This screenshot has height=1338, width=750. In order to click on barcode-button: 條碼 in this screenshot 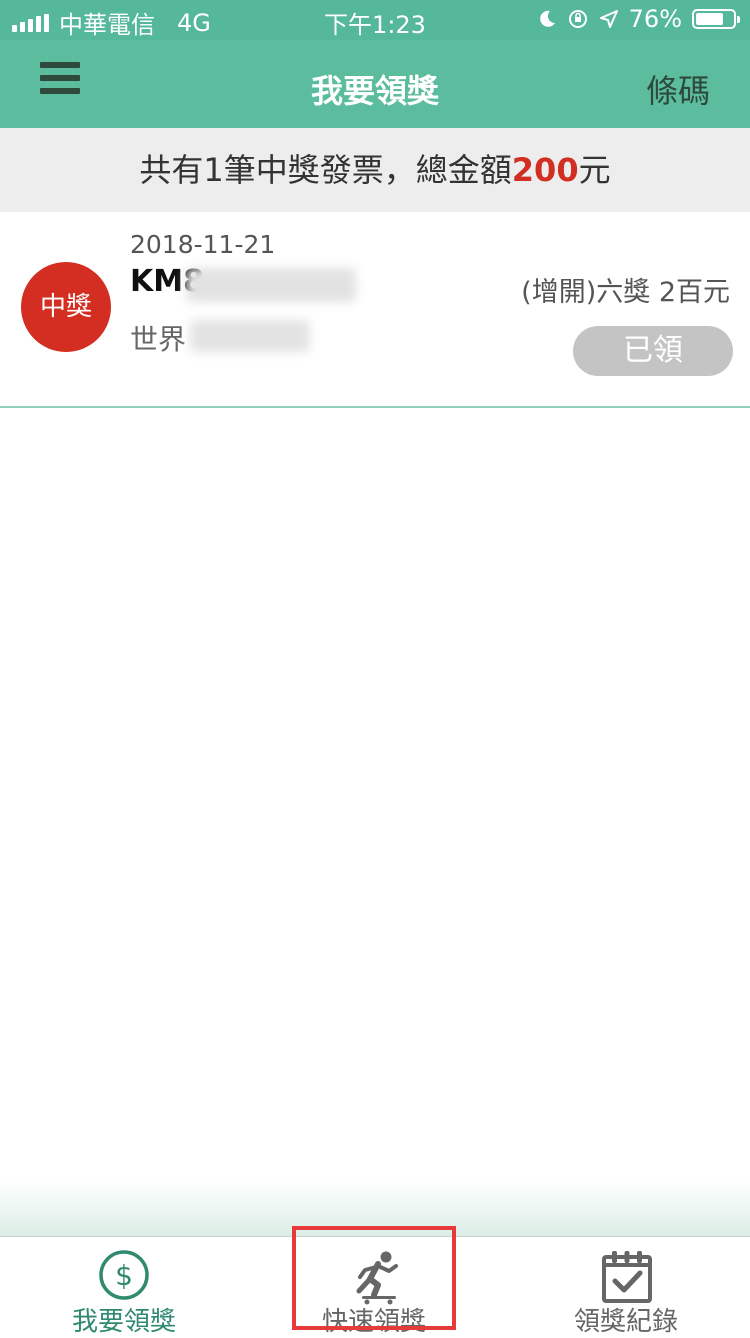, I will do `click(678, 89)`.